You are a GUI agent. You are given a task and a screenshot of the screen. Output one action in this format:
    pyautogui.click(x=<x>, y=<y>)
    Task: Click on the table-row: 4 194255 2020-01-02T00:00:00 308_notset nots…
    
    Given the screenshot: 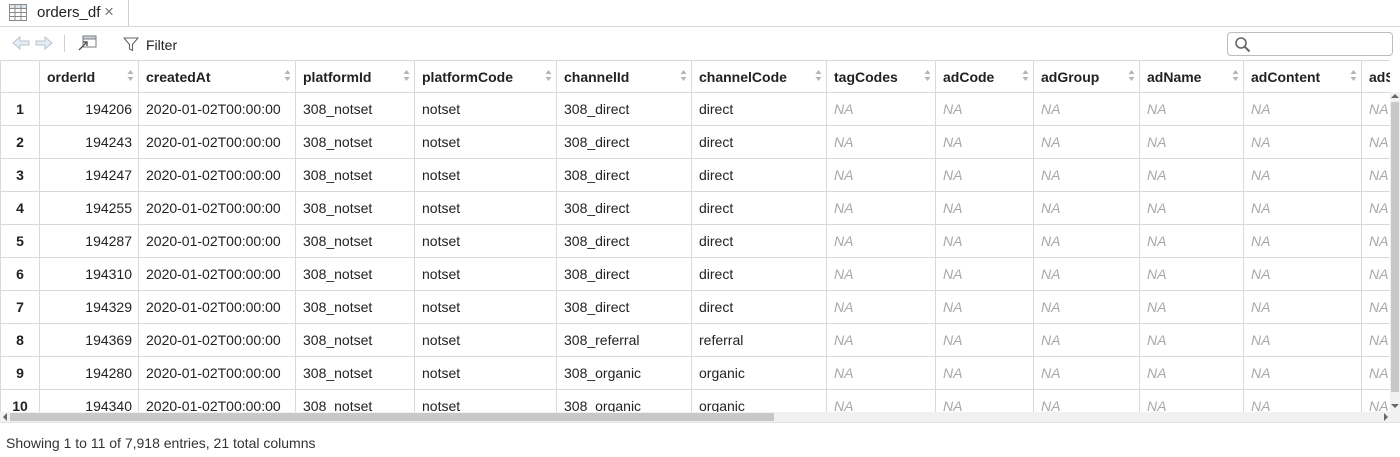 What is the action you would take?
    pyautogui.click(x=695, y=208)
    